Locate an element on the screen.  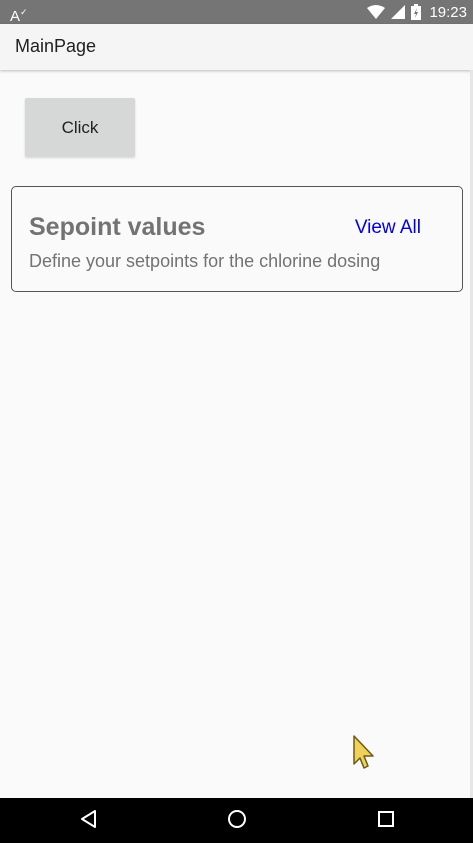
app-bar: MainPage is located at coordinates (236, 47).